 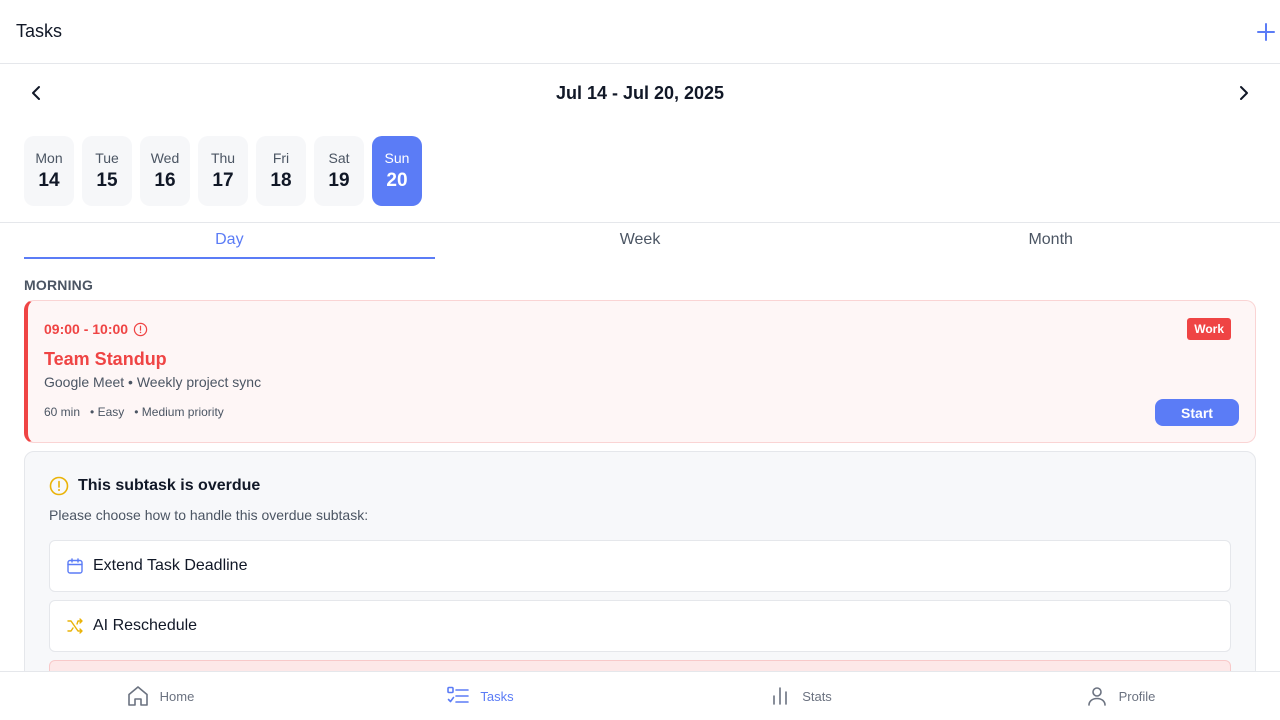 I want to click on task-meta: 60 min • Easy • Medium priority, so click(x=134, y=412).